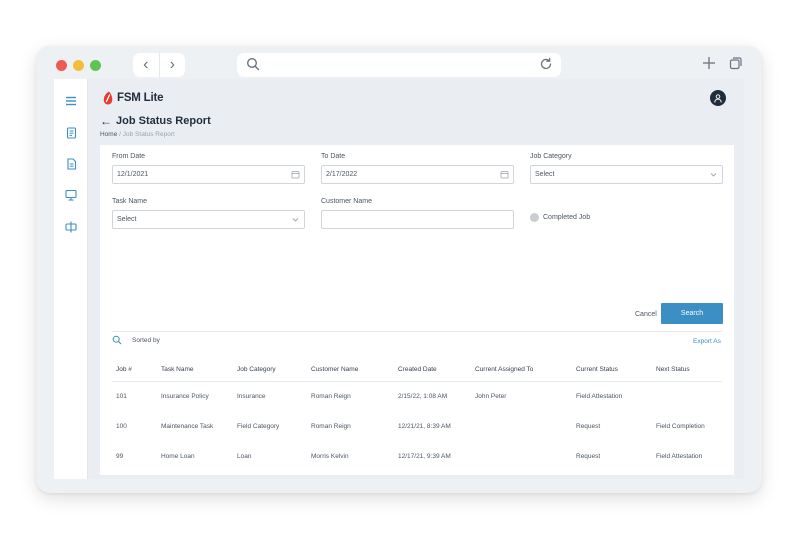 The width and height of the screenshot is (800, 555). What do you see at coordinates (545, 174) in the screenshot?
I see `job-category-value: Select` at bounding box center [545, 174].